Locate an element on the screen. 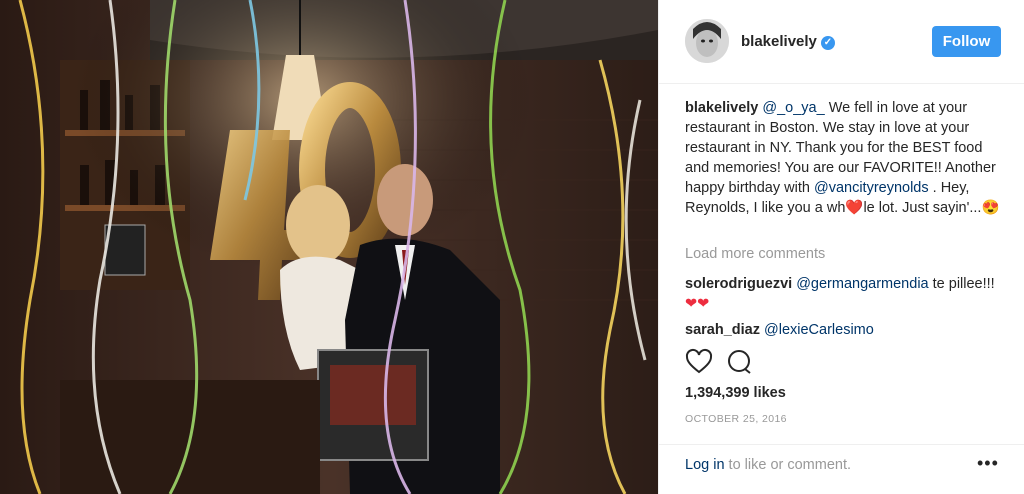  more-options-icon: ••• is located at coordinates (988, 463).